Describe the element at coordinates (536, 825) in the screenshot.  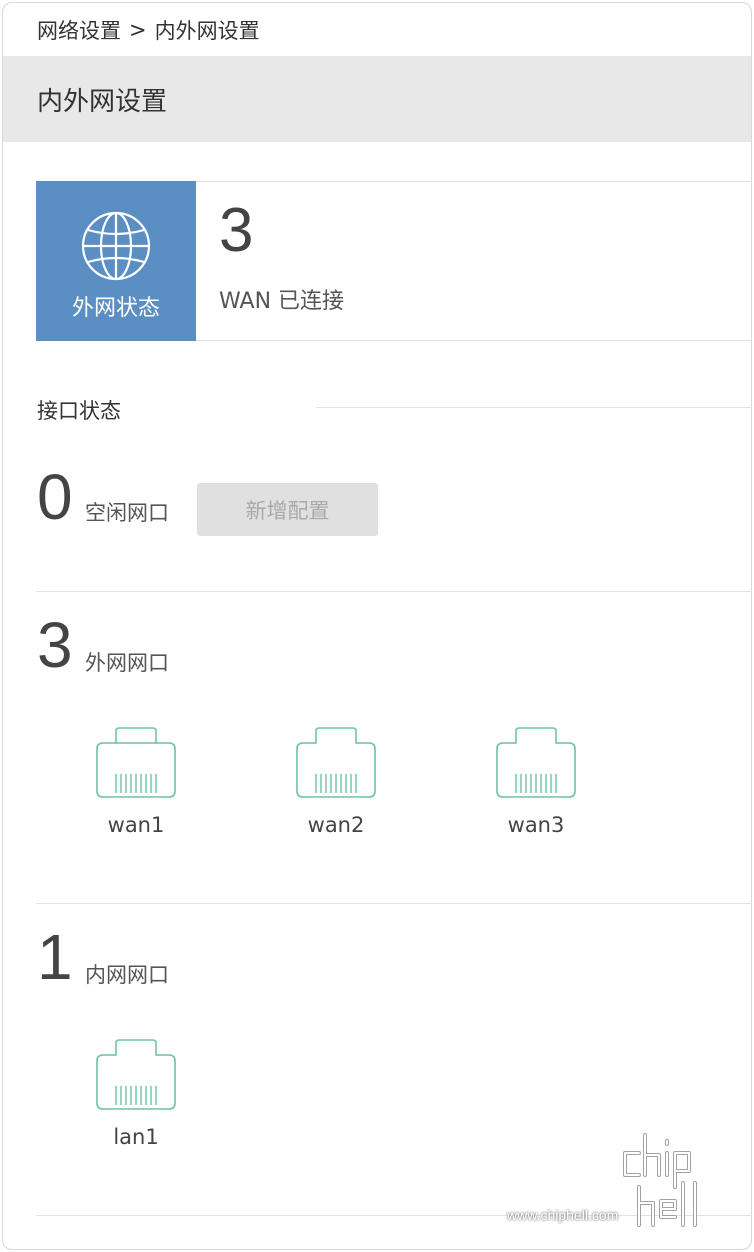
I see `port-name: wan3` at that location.